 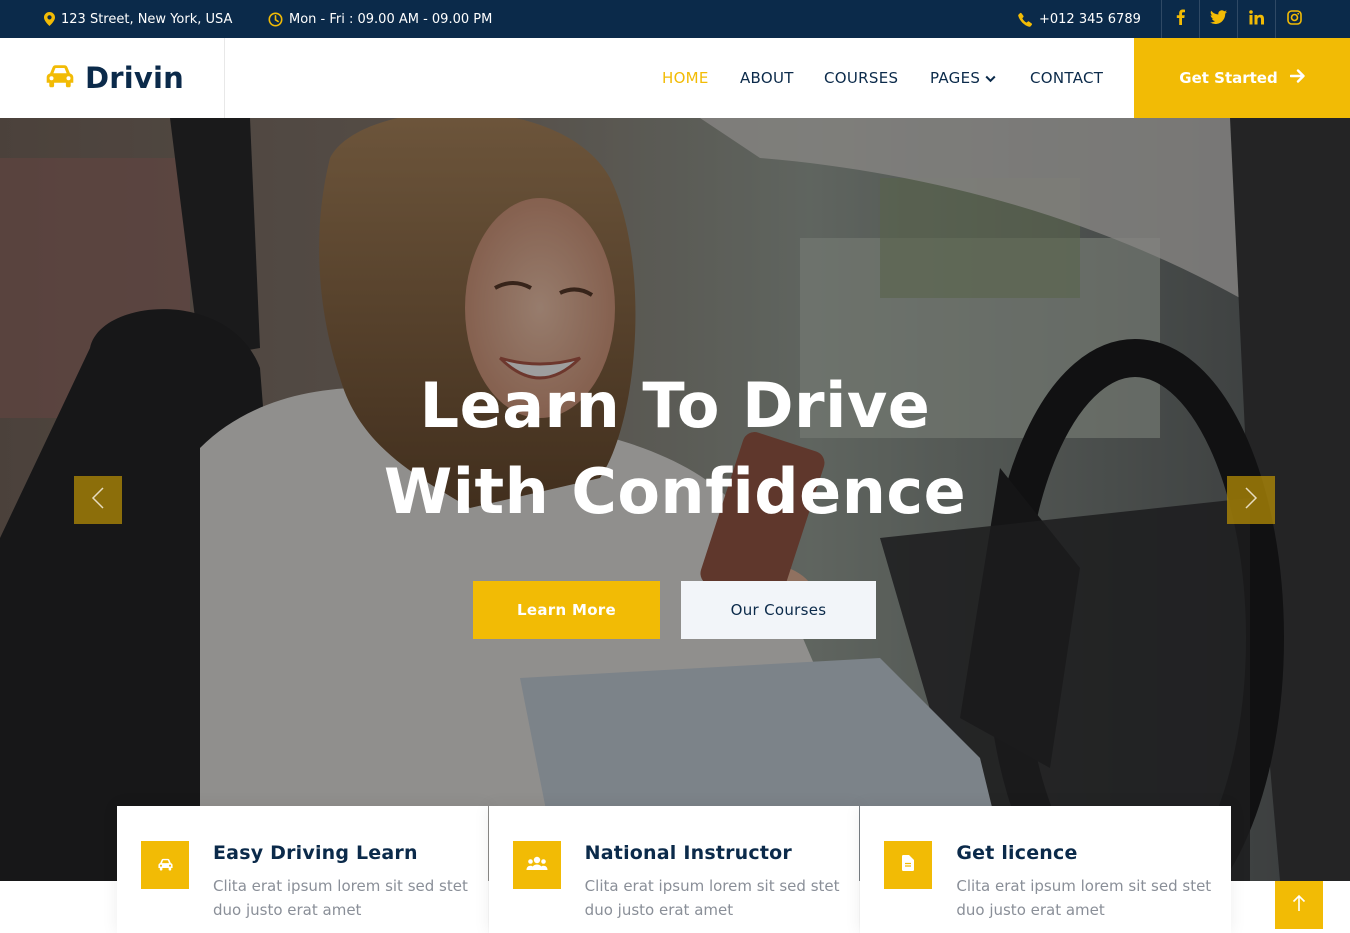 I want to click on chevron-right-icon, so click(x=1251, y=500).